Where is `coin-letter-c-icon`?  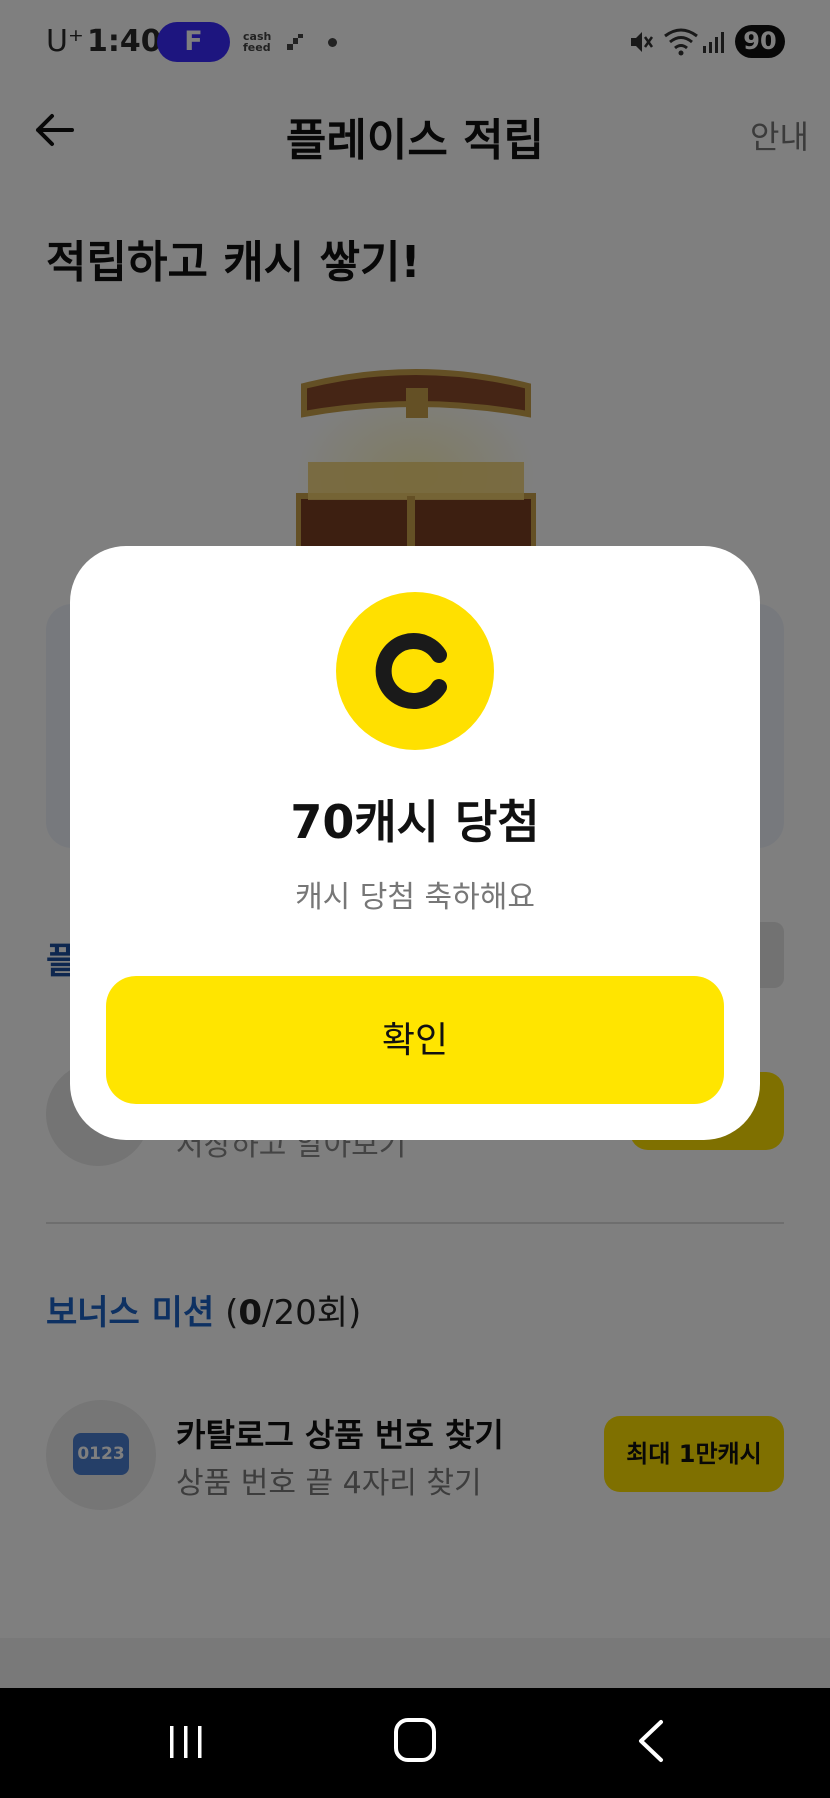 coin-letter-c-icon is located at coordinates (411, 671).